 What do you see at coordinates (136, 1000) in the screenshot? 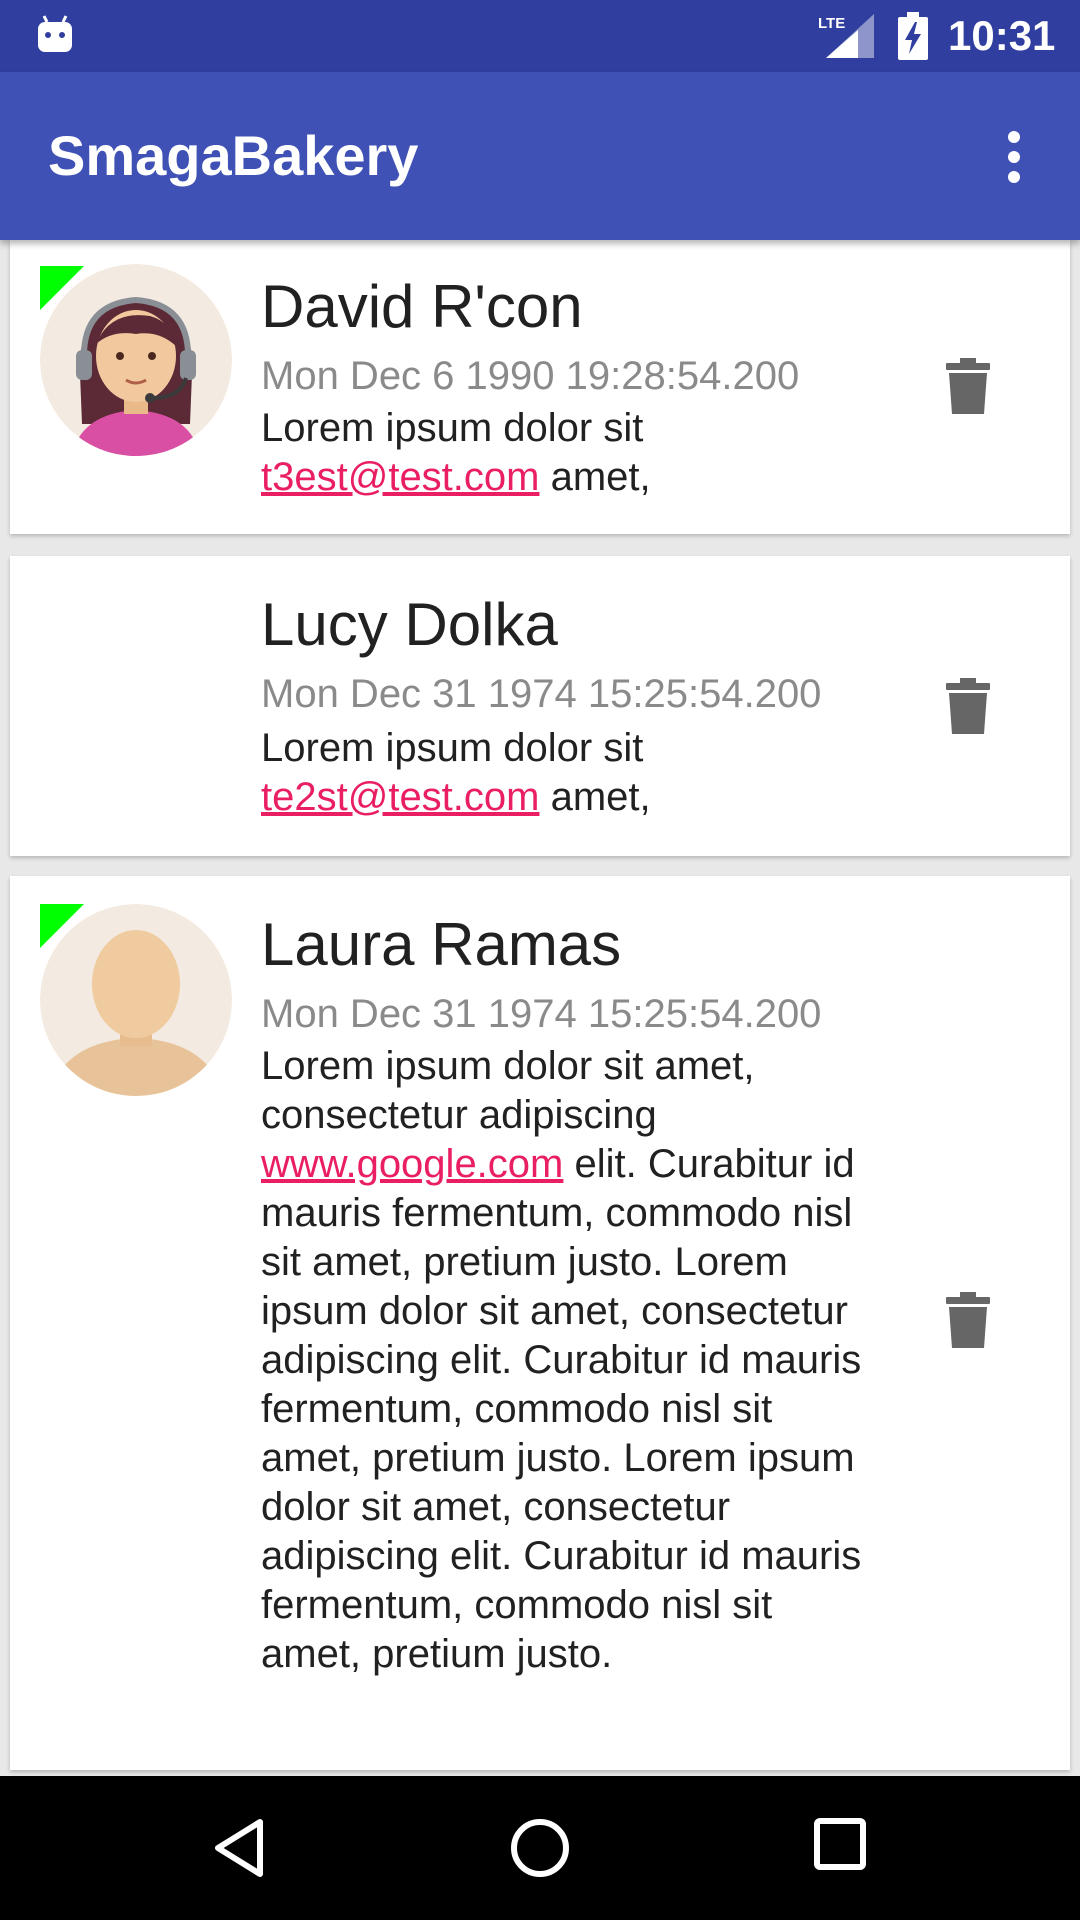
I see `default-person-avatar` at bounding box center [136, 1000].